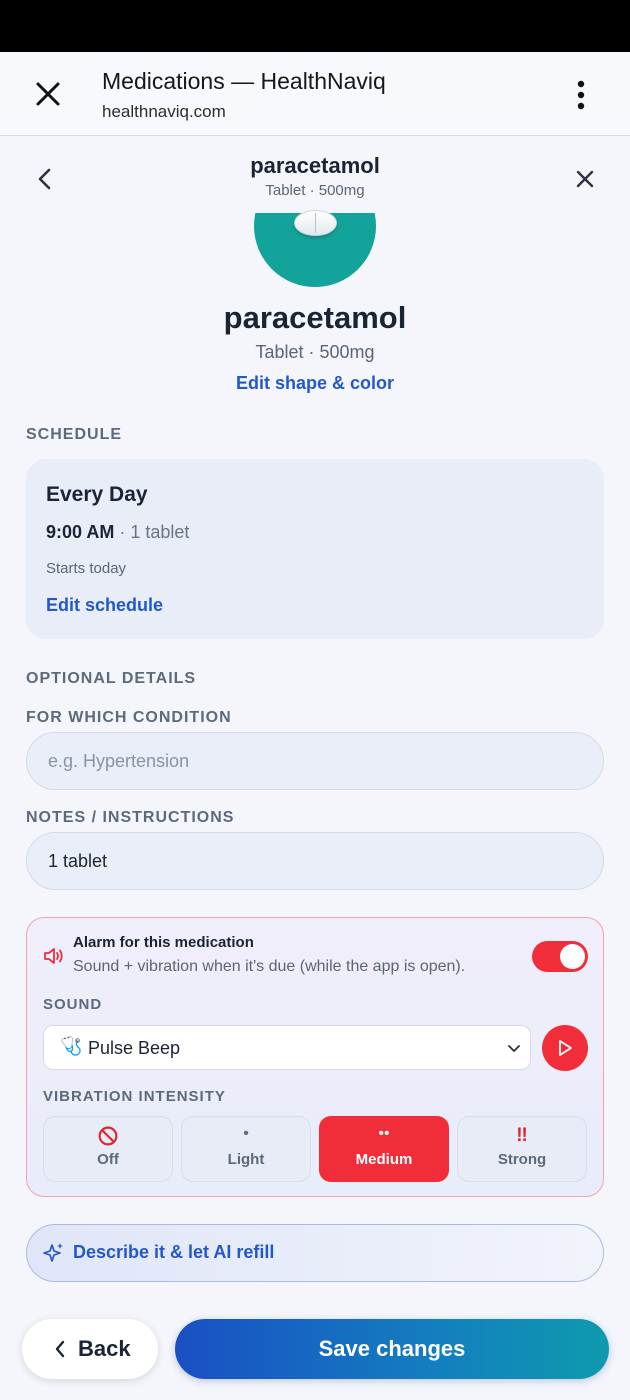 The height and width of the screenshot is (1400, 630). Describe the element at coordinates (164, 112) in the screenshot. I see `browser-url: healthnaviq.com` at that location.